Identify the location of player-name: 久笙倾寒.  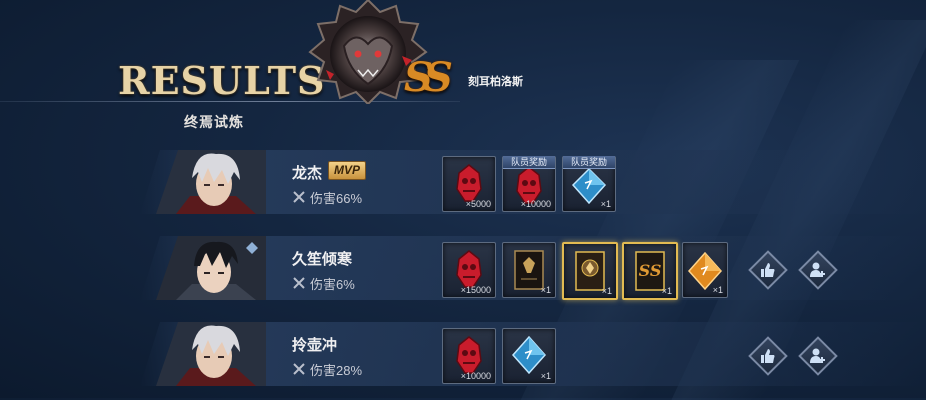
(322, 259).